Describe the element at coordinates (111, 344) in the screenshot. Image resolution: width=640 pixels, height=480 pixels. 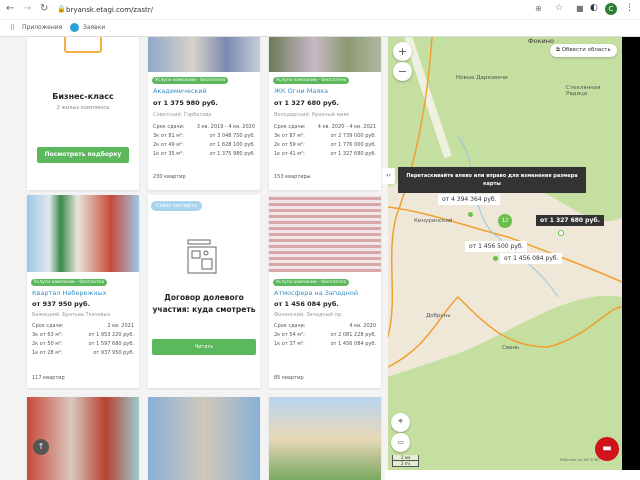
I see `row-value: от 1 597 680 руб.` at that location.